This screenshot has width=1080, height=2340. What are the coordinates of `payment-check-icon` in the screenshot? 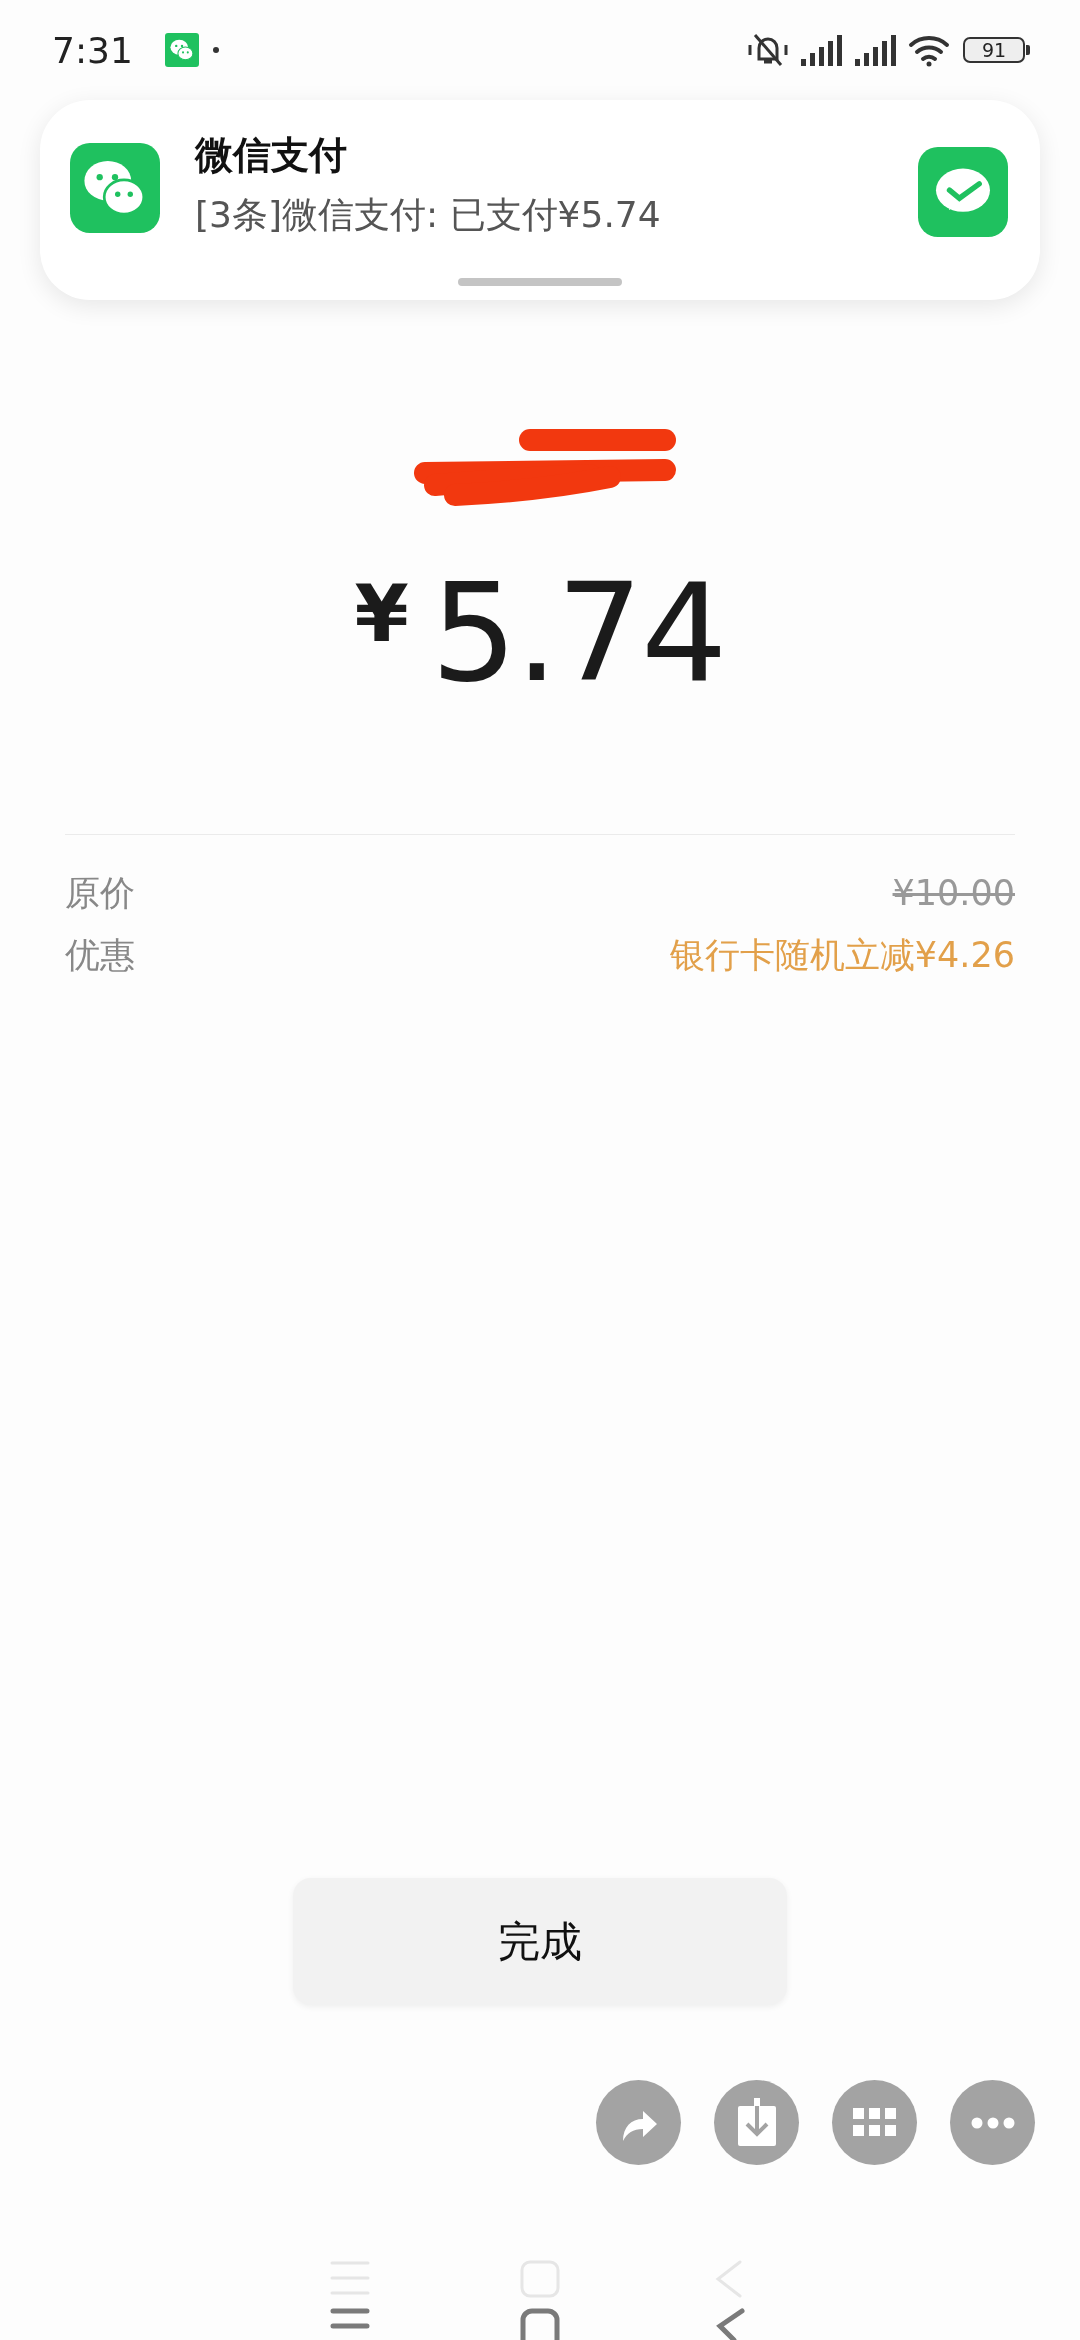 It's located at (963, 192).